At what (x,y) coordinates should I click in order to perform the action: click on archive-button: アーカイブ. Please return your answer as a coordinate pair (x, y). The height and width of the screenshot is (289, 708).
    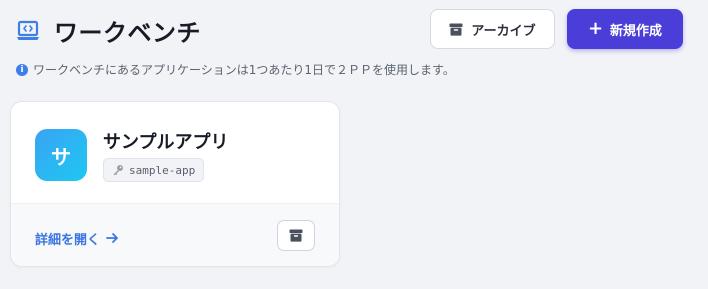
    Looking at the image, I should click on (492, 29).